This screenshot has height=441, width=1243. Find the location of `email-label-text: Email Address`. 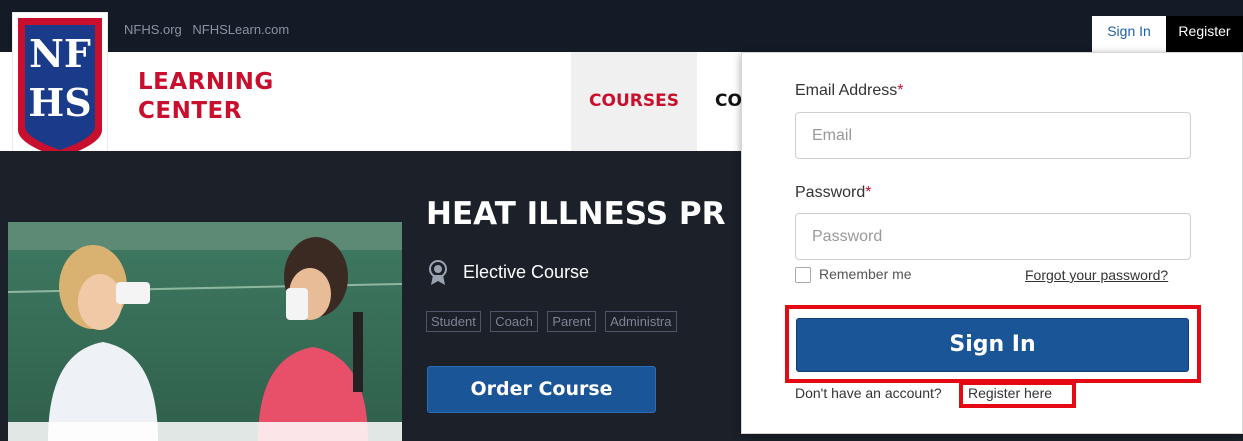

email-label-text: Email Address is located at coordinates (846, 90).